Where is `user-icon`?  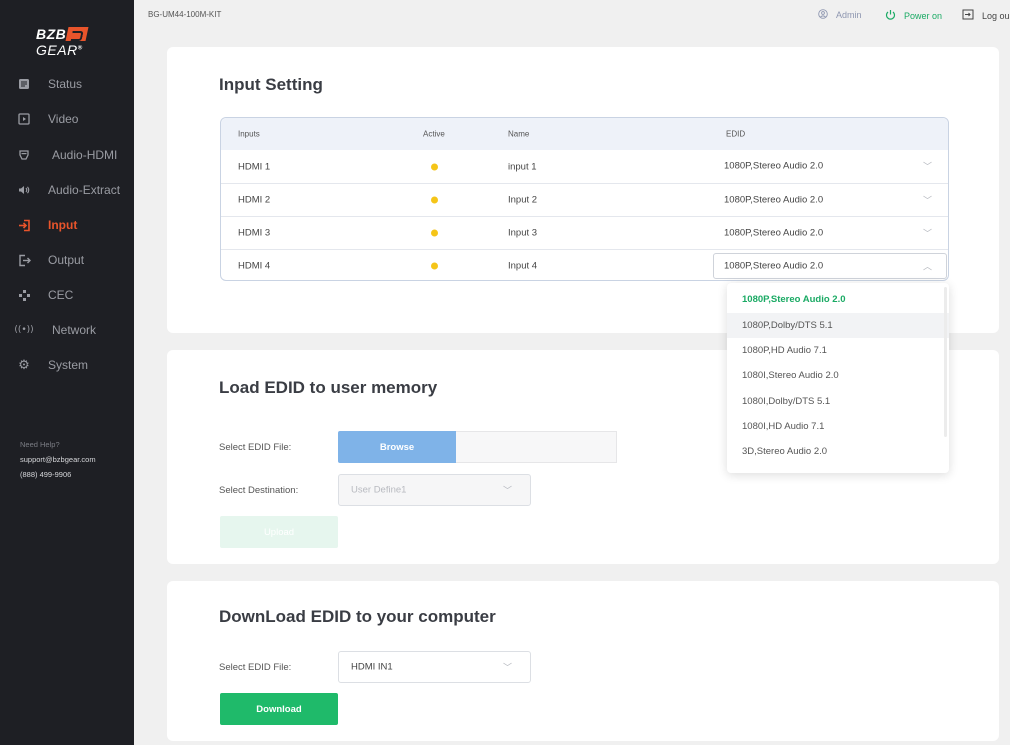 user-icon is located at coordinates (823, 15).